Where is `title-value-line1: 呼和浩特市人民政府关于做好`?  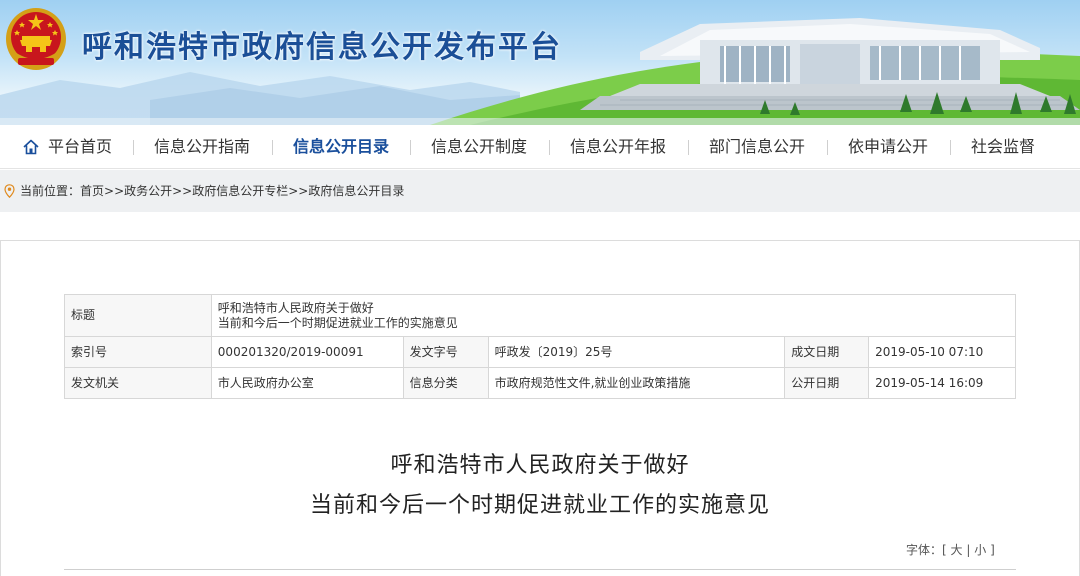 title-value-line1: 呼和浩特市人民政府关于做好 is located at coordinates (295, 307).